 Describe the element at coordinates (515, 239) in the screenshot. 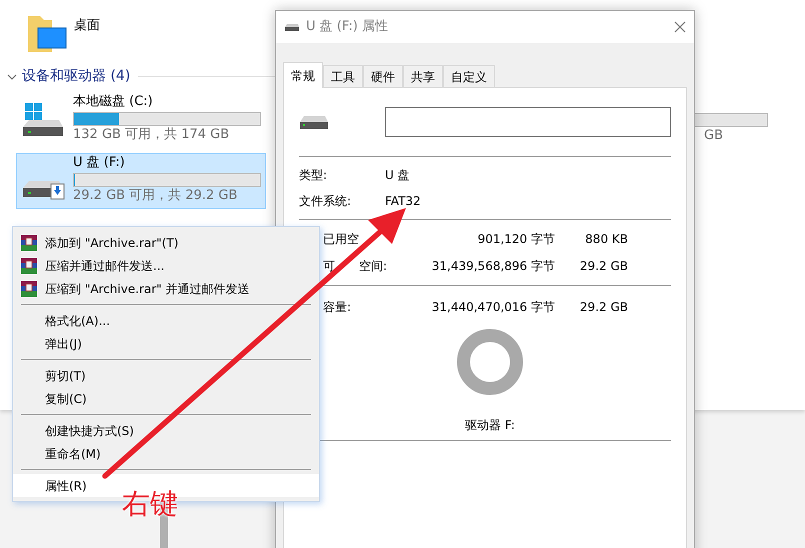

I see `space-bytes: 901,120 字节` at that location.